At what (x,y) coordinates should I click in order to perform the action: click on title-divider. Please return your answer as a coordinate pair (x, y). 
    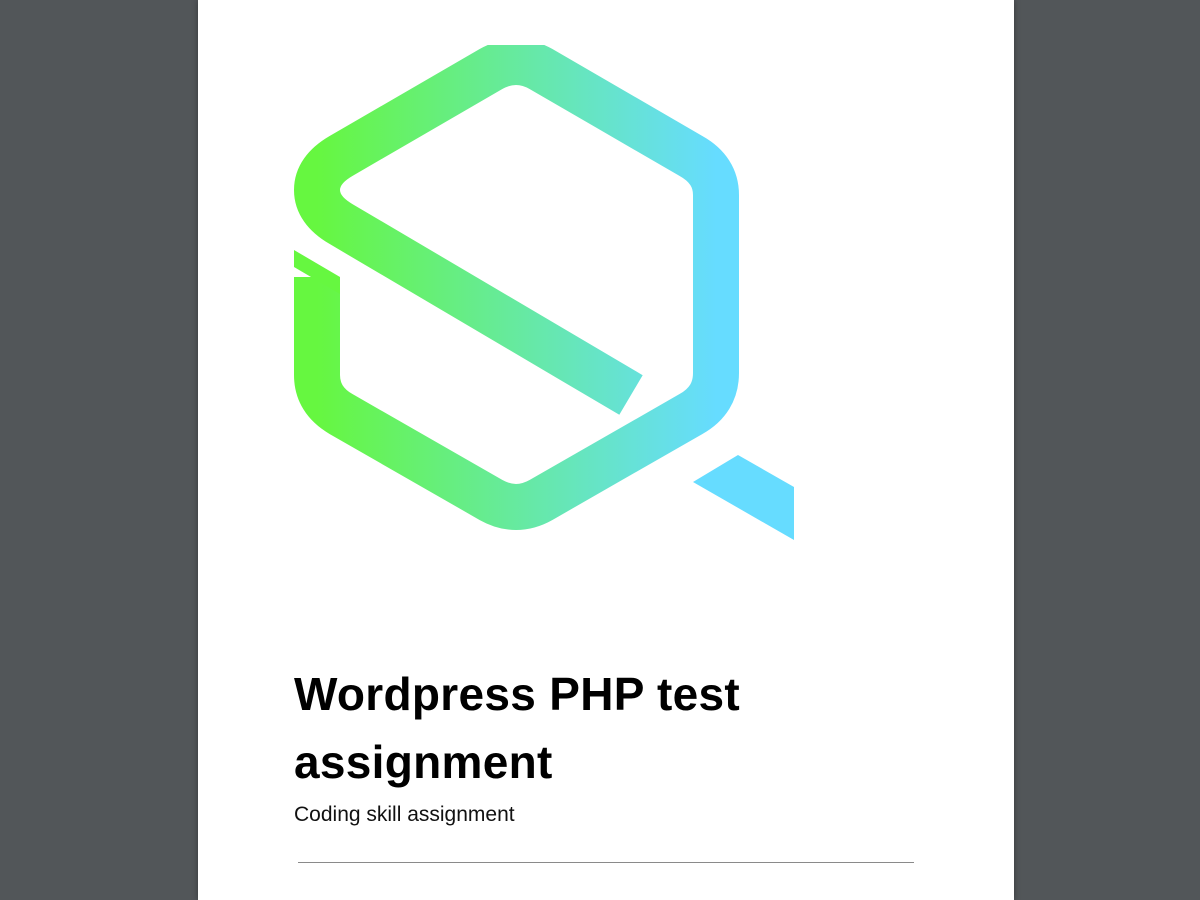
    Looking at the image, I should click on (606, 862).